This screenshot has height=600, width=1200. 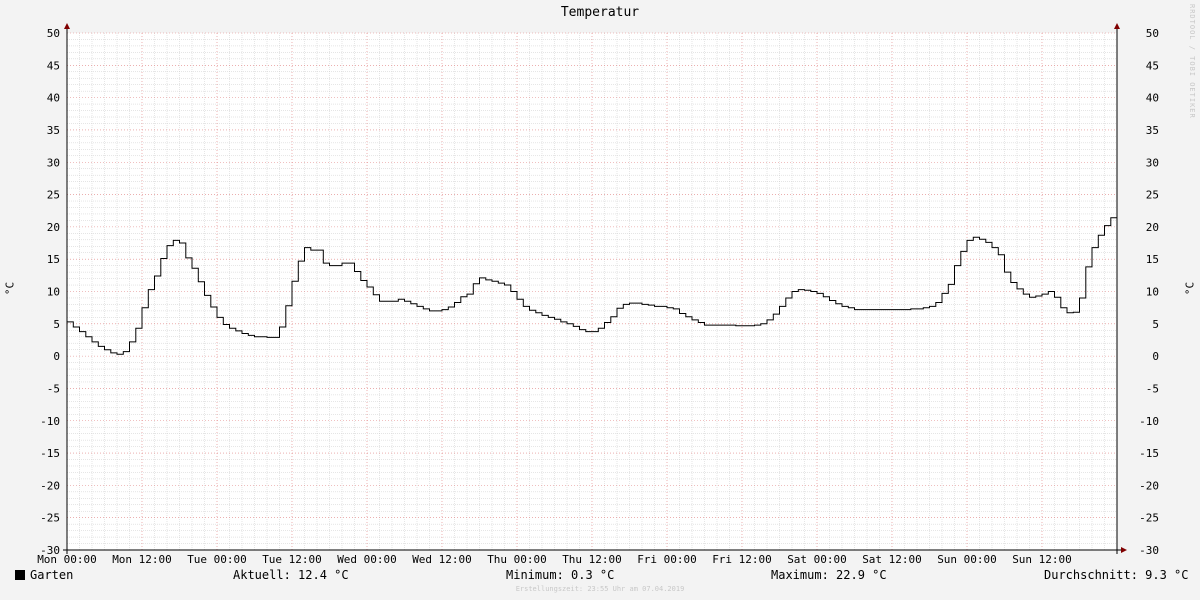 I want to click on x-tick-label: Thu 00:00, so click(x=517, y=559).